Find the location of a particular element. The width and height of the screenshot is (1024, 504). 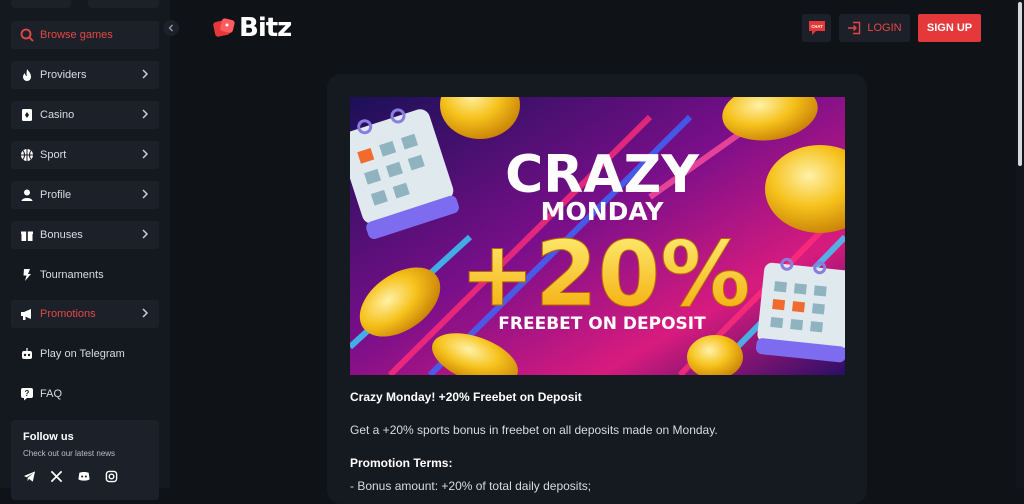

chat-icon: CHAT is located at coordinates (816, 28).